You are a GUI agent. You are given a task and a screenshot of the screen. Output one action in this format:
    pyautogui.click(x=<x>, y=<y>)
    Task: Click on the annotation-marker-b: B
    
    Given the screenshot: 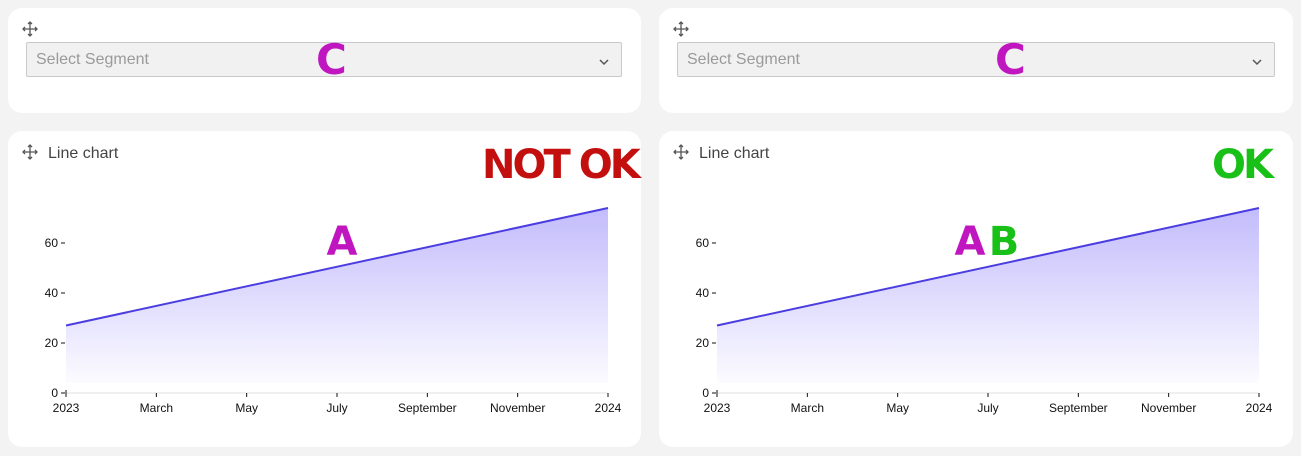 What is the action you would take?
    pyautogui.click(x=1004, y=242)
    